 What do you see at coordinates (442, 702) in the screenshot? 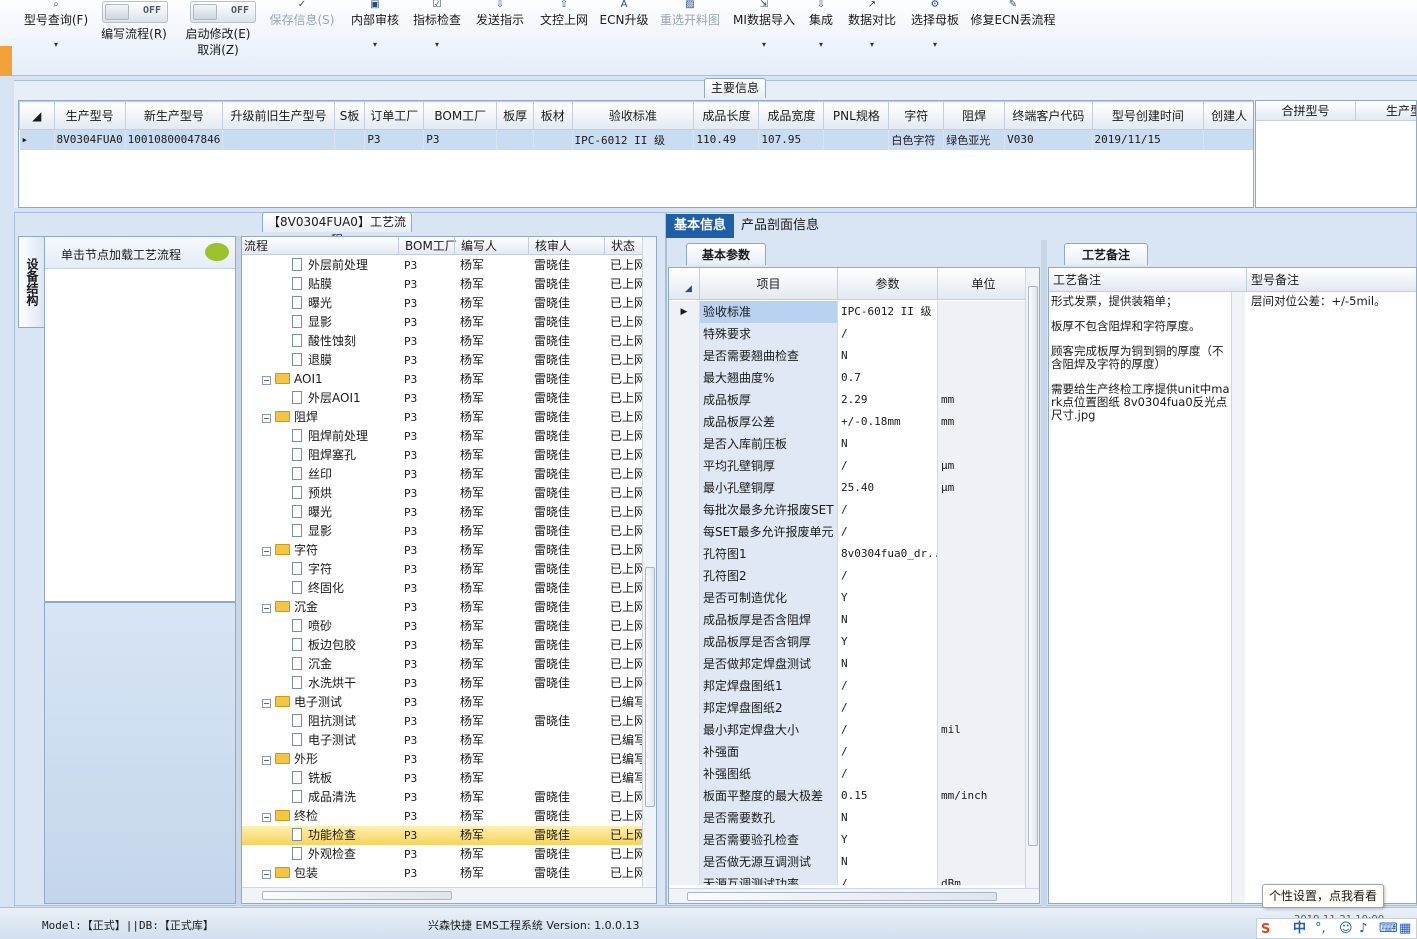
I see `tree-row: − 电子测试 P3 杨军 已编写` at bounding box center [442, 702].